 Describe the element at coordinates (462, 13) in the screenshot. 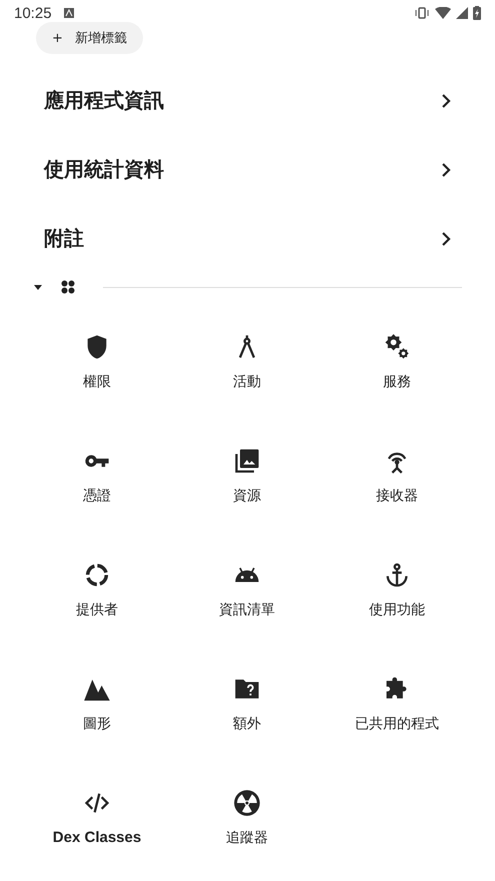

I see `signal-icon` at that location.